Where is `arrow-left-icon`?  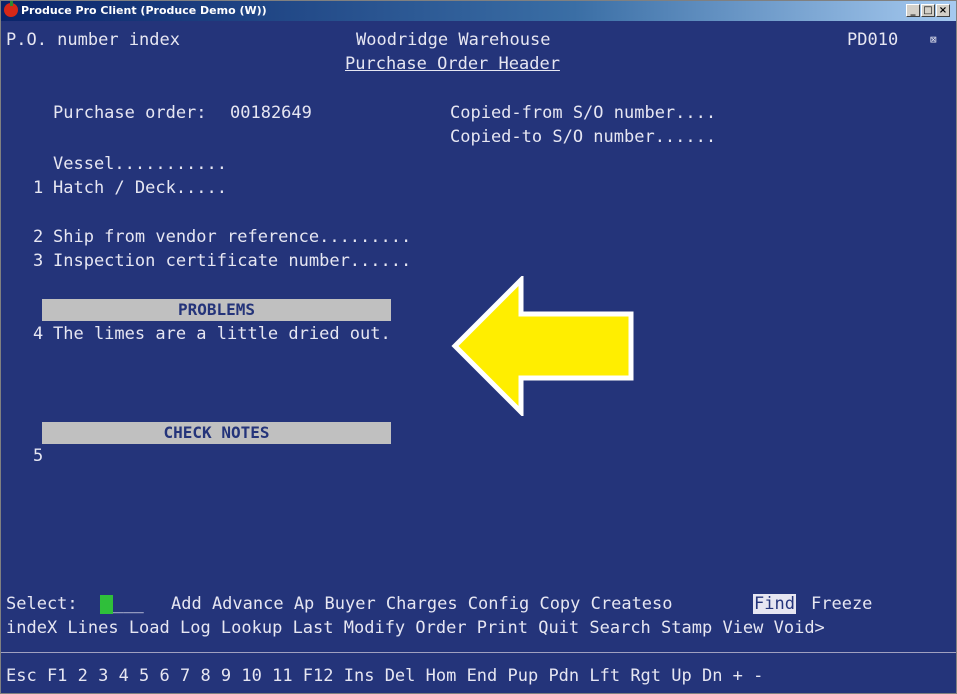
arrow-left-icon is located at coordinates (542, 346).